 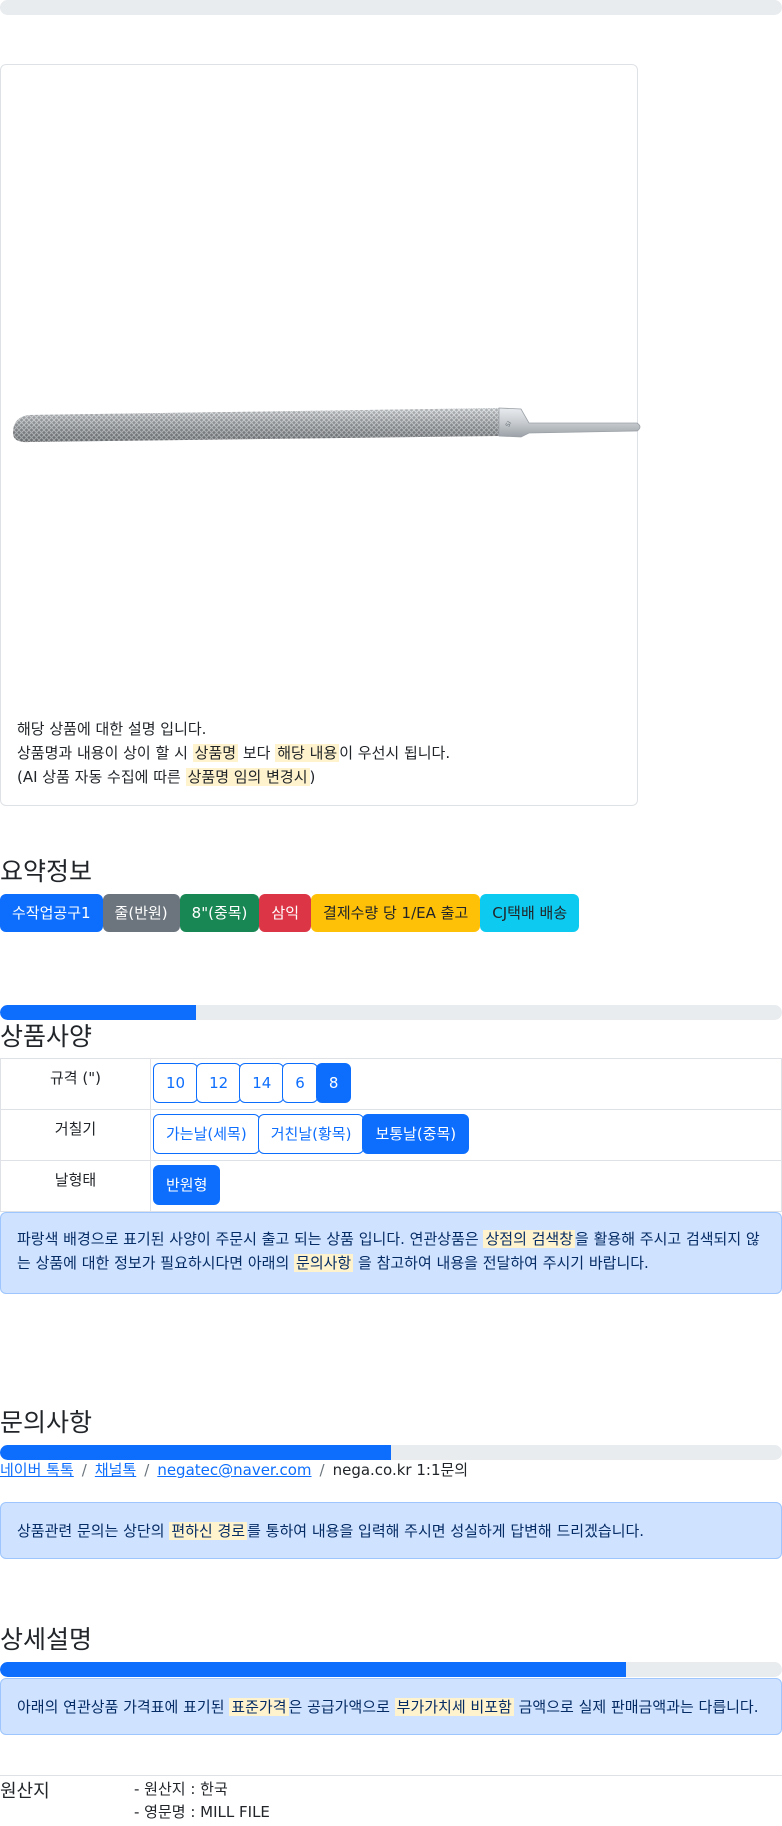 What do you see at coordinates (262, 1083) in the screenshot?
I see `spec-option-button: 14` at bounding box center [262, 1083].